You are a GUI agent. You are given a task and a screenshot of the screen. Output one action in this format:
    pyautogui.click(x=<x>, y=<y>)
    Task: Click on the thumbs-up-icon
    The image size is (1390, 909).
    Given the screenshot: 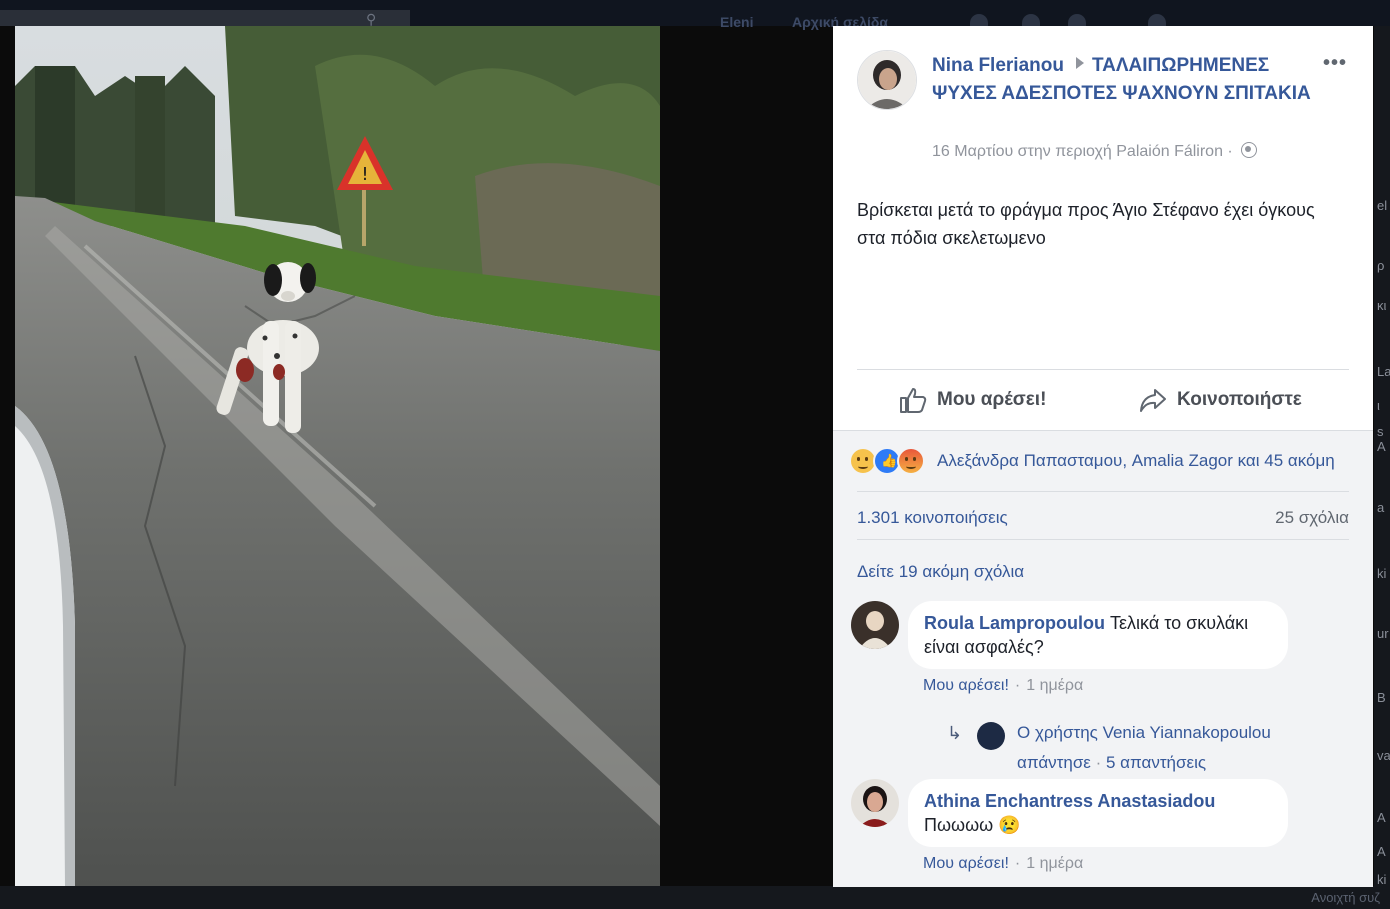 What is the action you would take?
    pyautogui.click(x=913, y=400)
    